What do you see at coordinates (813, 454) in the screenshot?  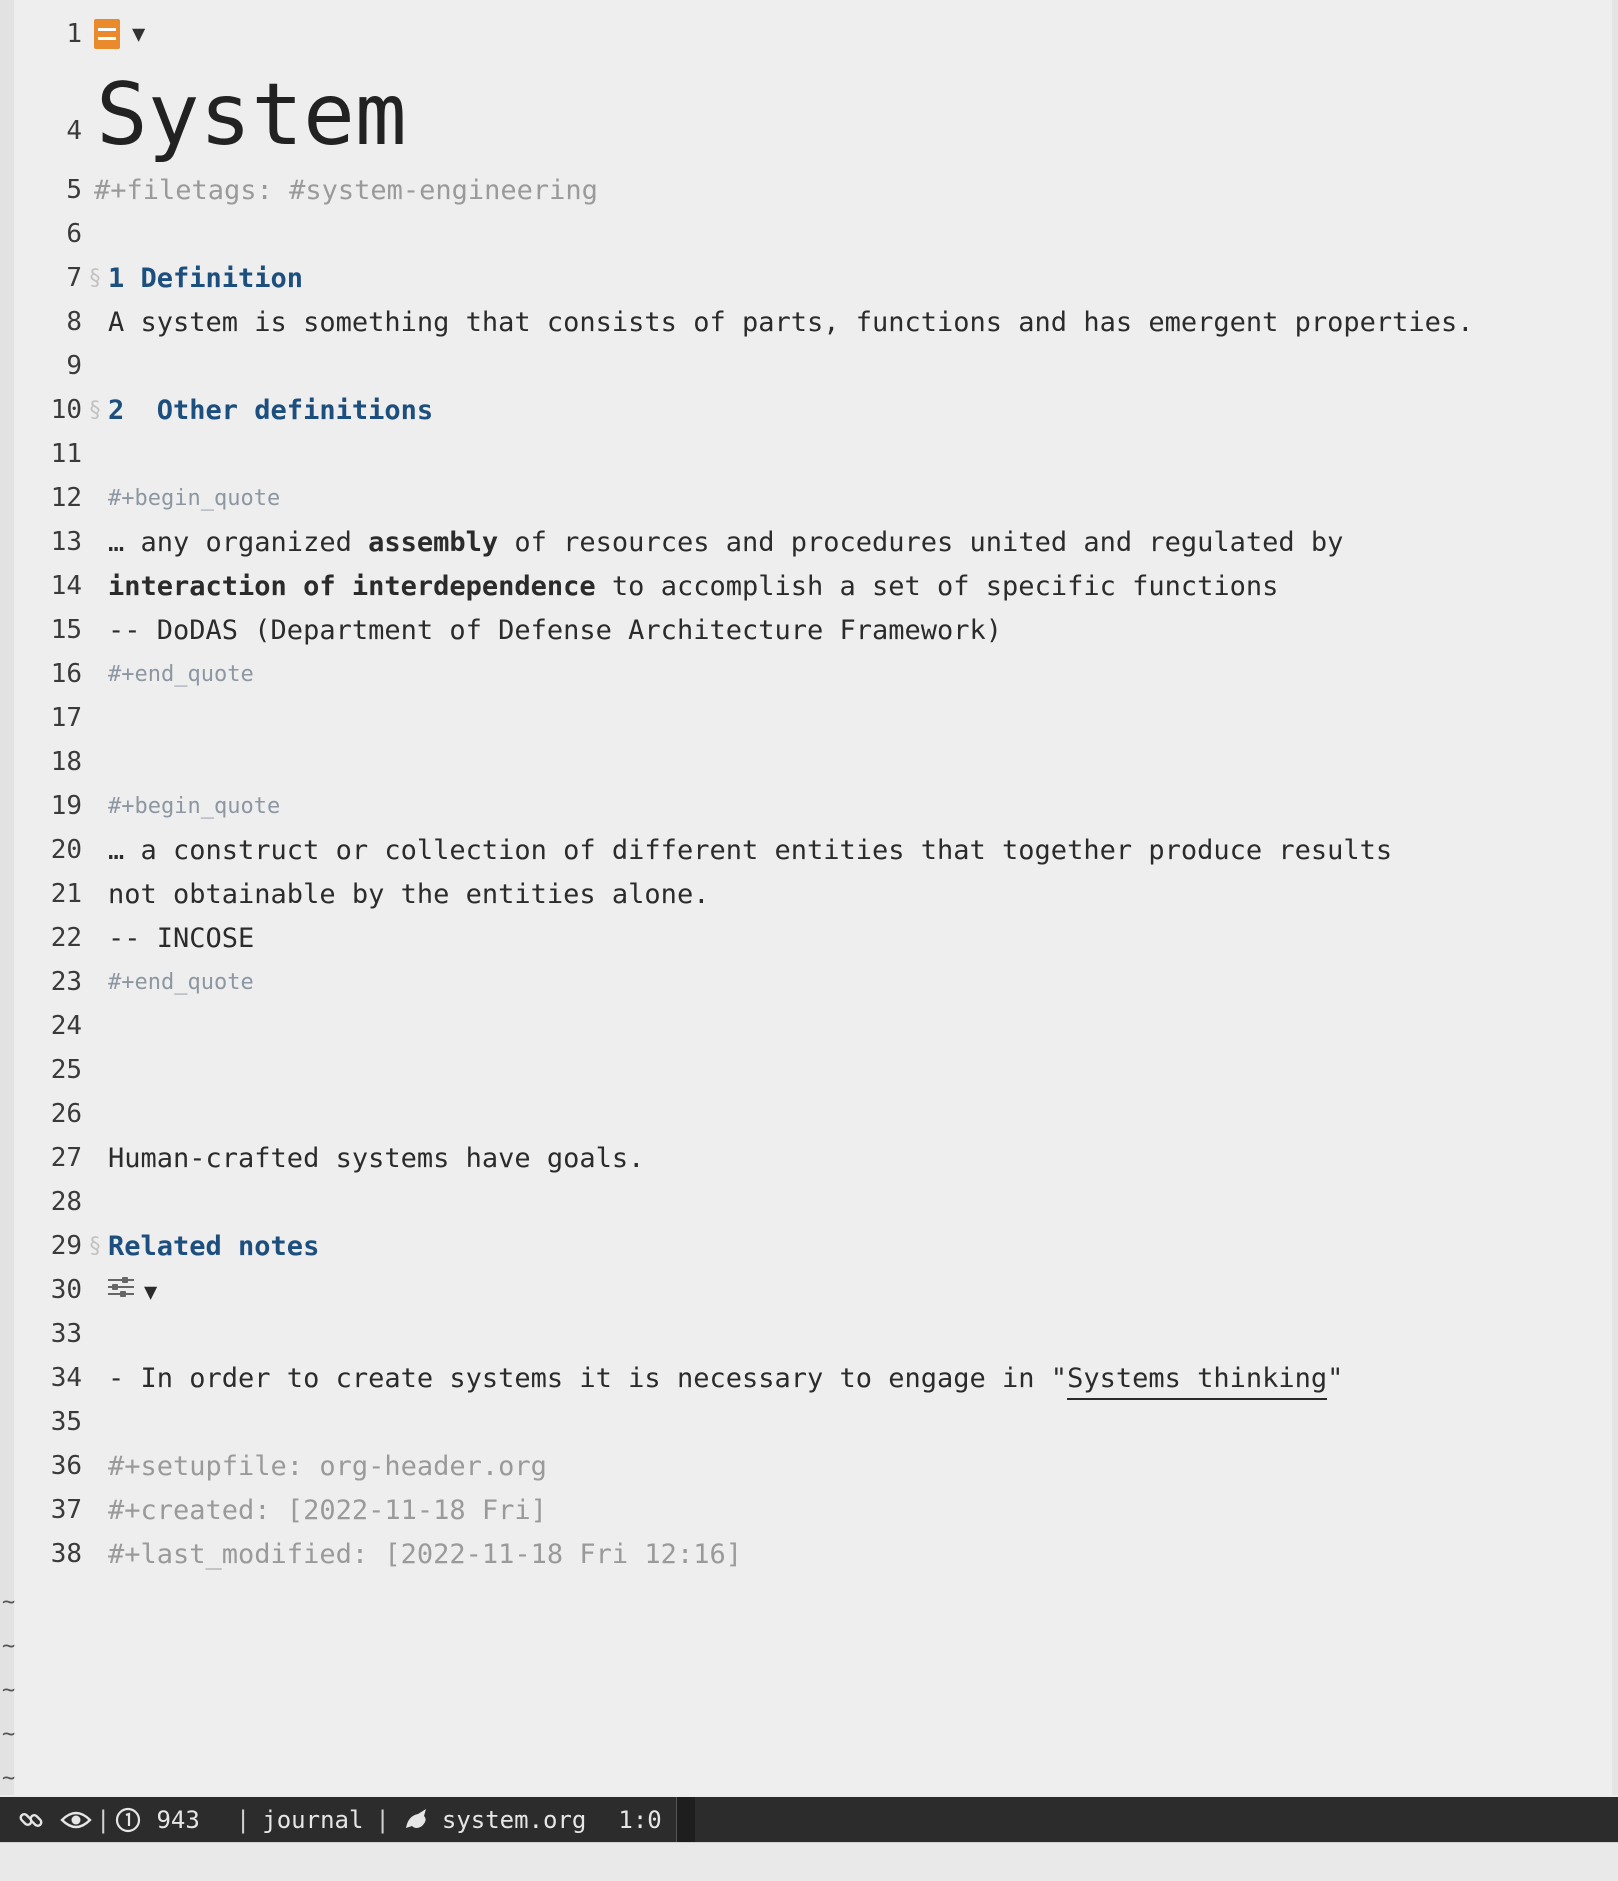 I see `buffer-line: 11` at bounding box center [813, 454].